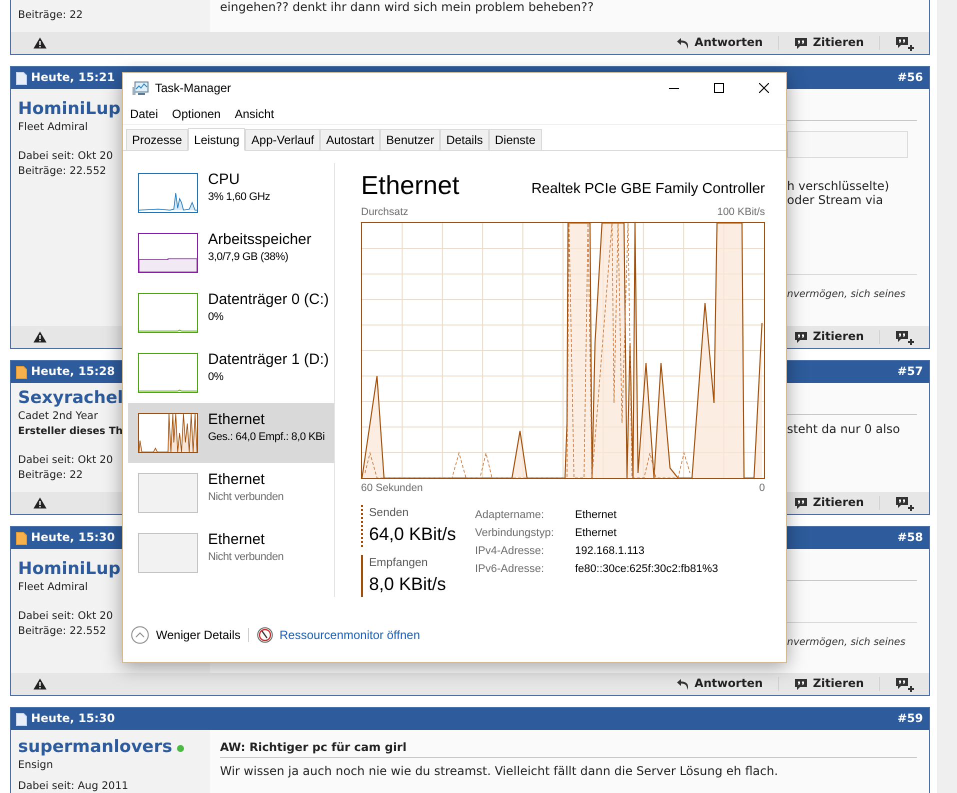 The width and height of the screenshot is (957, 793). What do you see at coordinates (140, 635) in the screenshot?
I see `chevron-up-circle-icon` at bounding box center [140, 635].